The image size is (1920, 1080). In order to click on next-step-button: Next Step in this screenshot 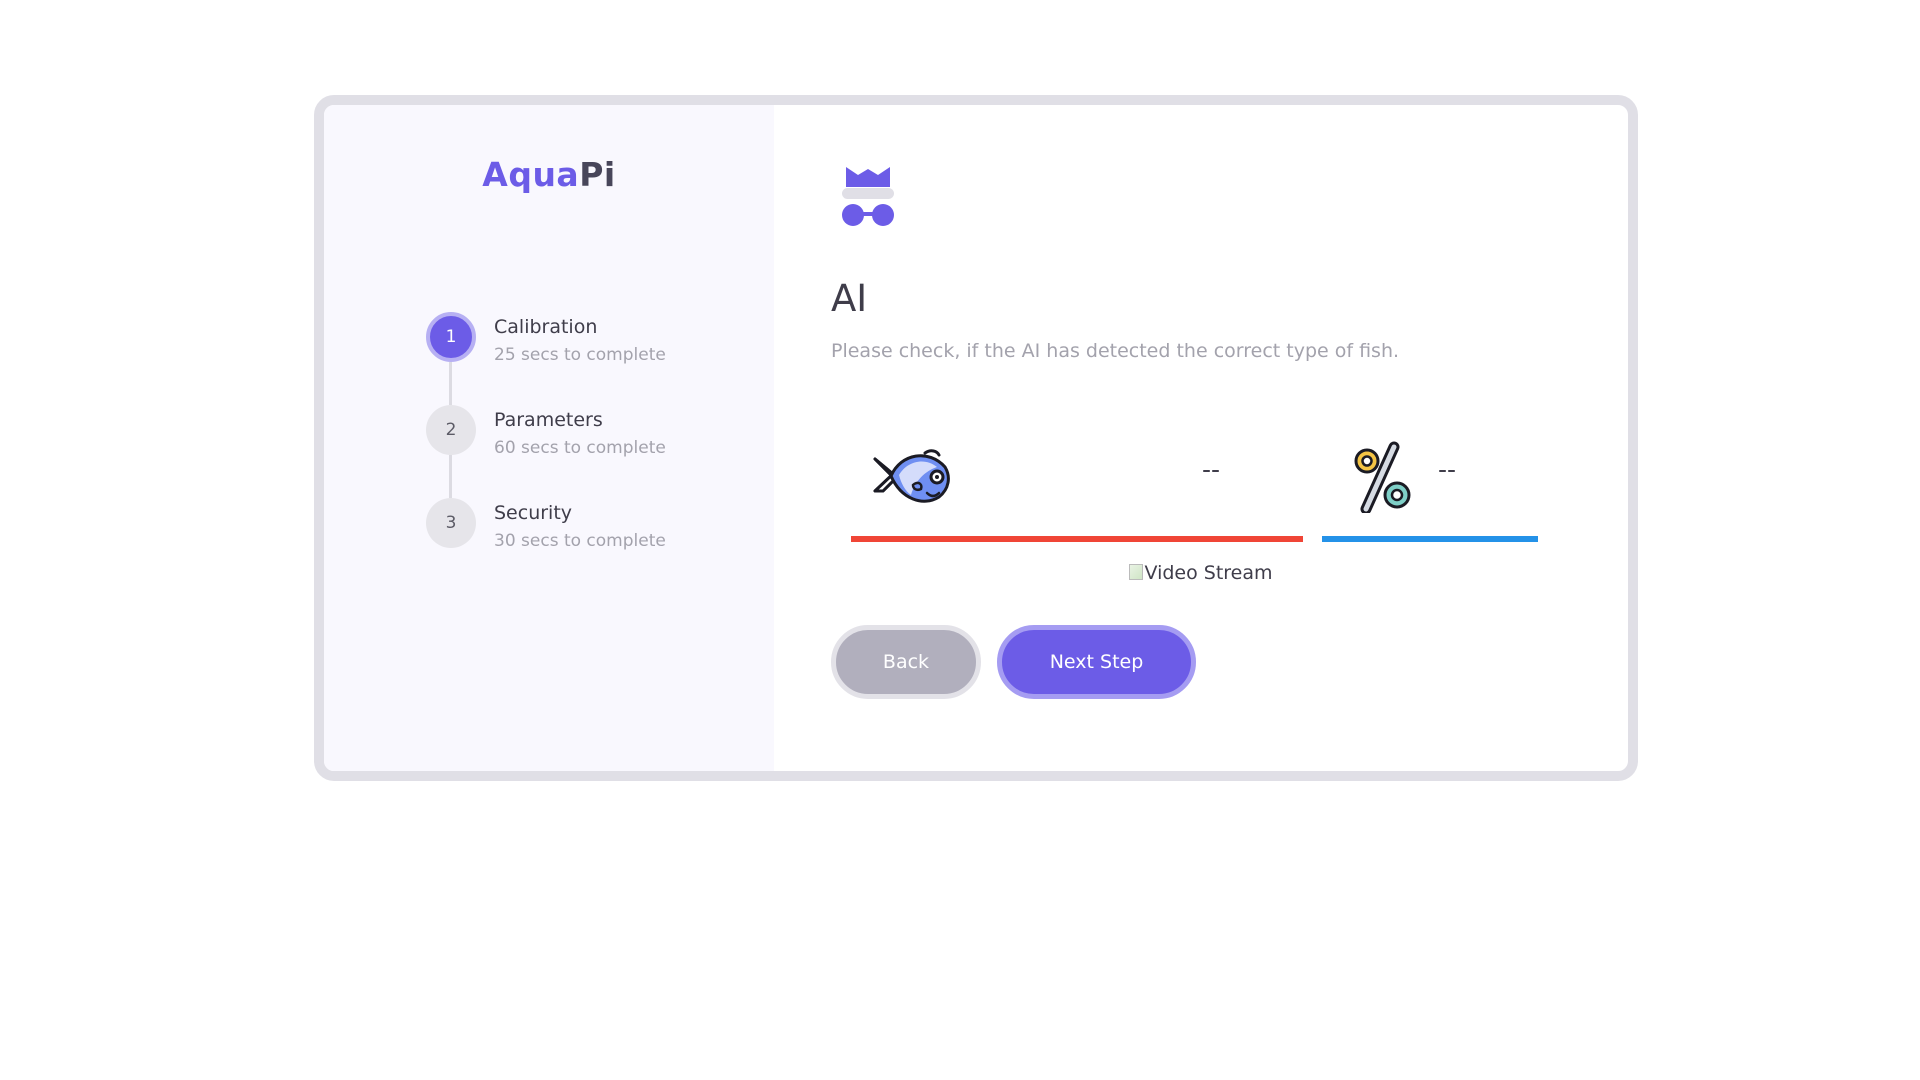, I will do `click(1096, 662)`.